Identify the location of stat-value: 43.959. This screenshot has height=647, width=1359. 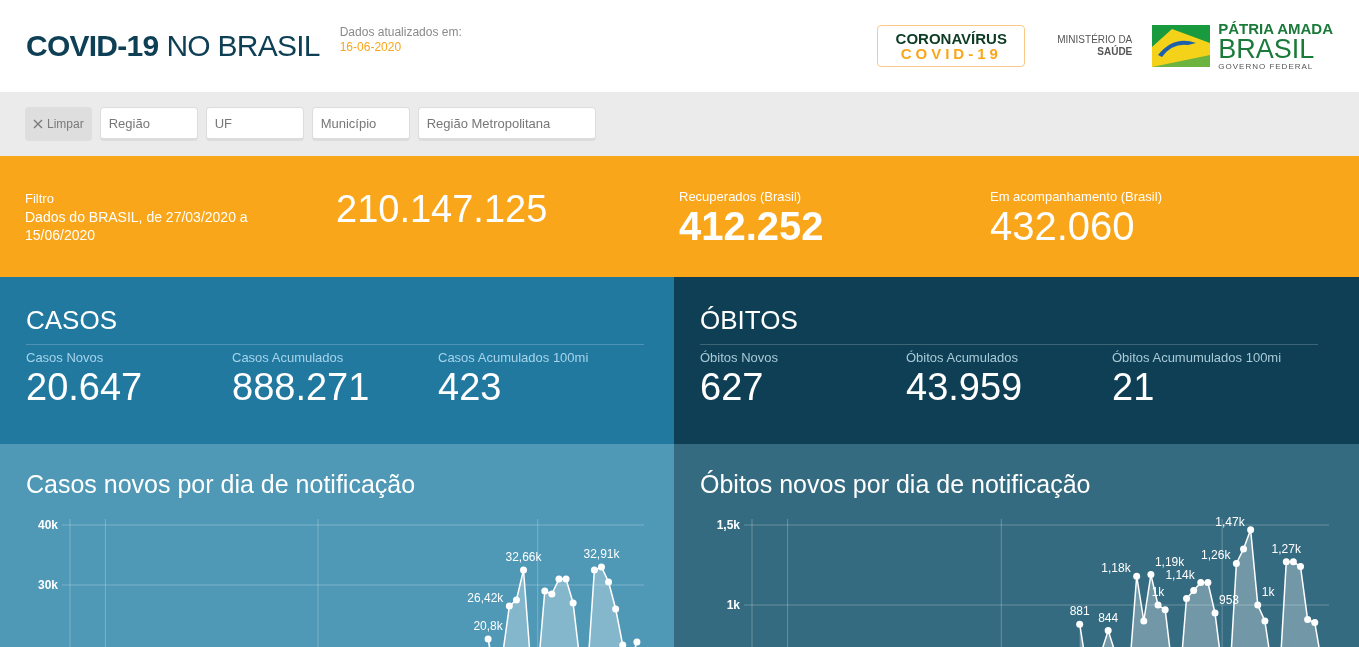
(965, 386).